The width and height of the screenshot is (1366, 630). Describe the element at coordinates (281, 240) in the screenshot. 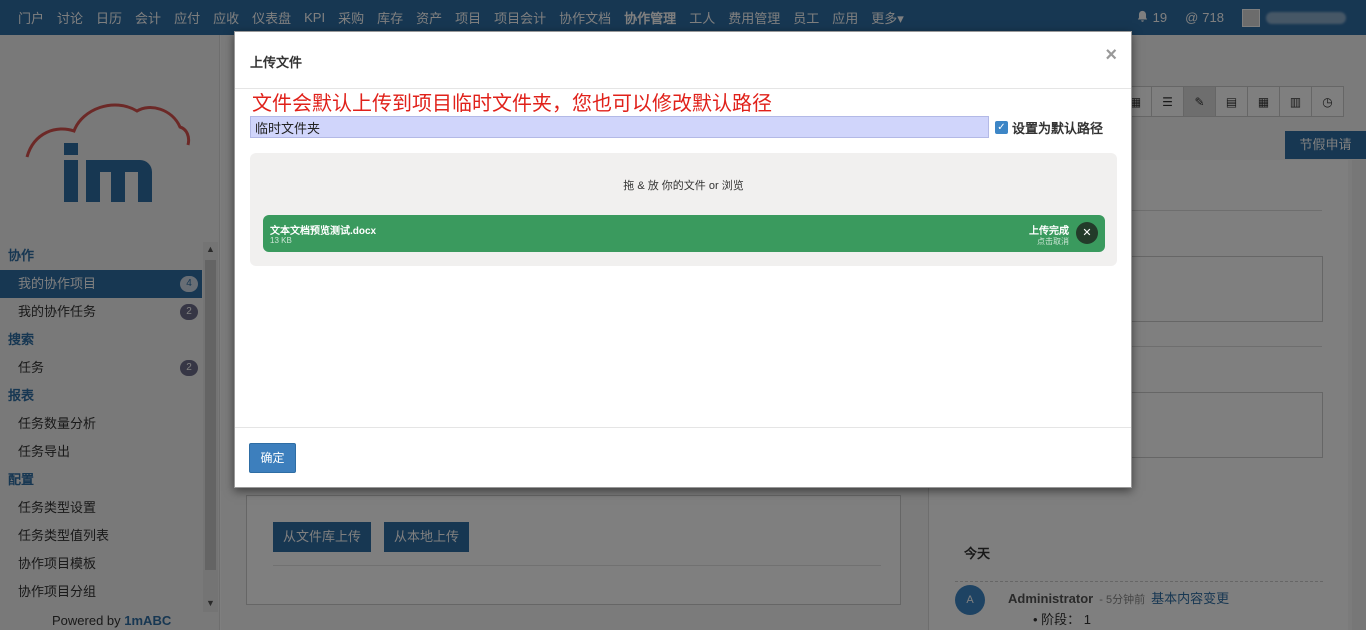

I see `file-size: 13 KB` at that location.